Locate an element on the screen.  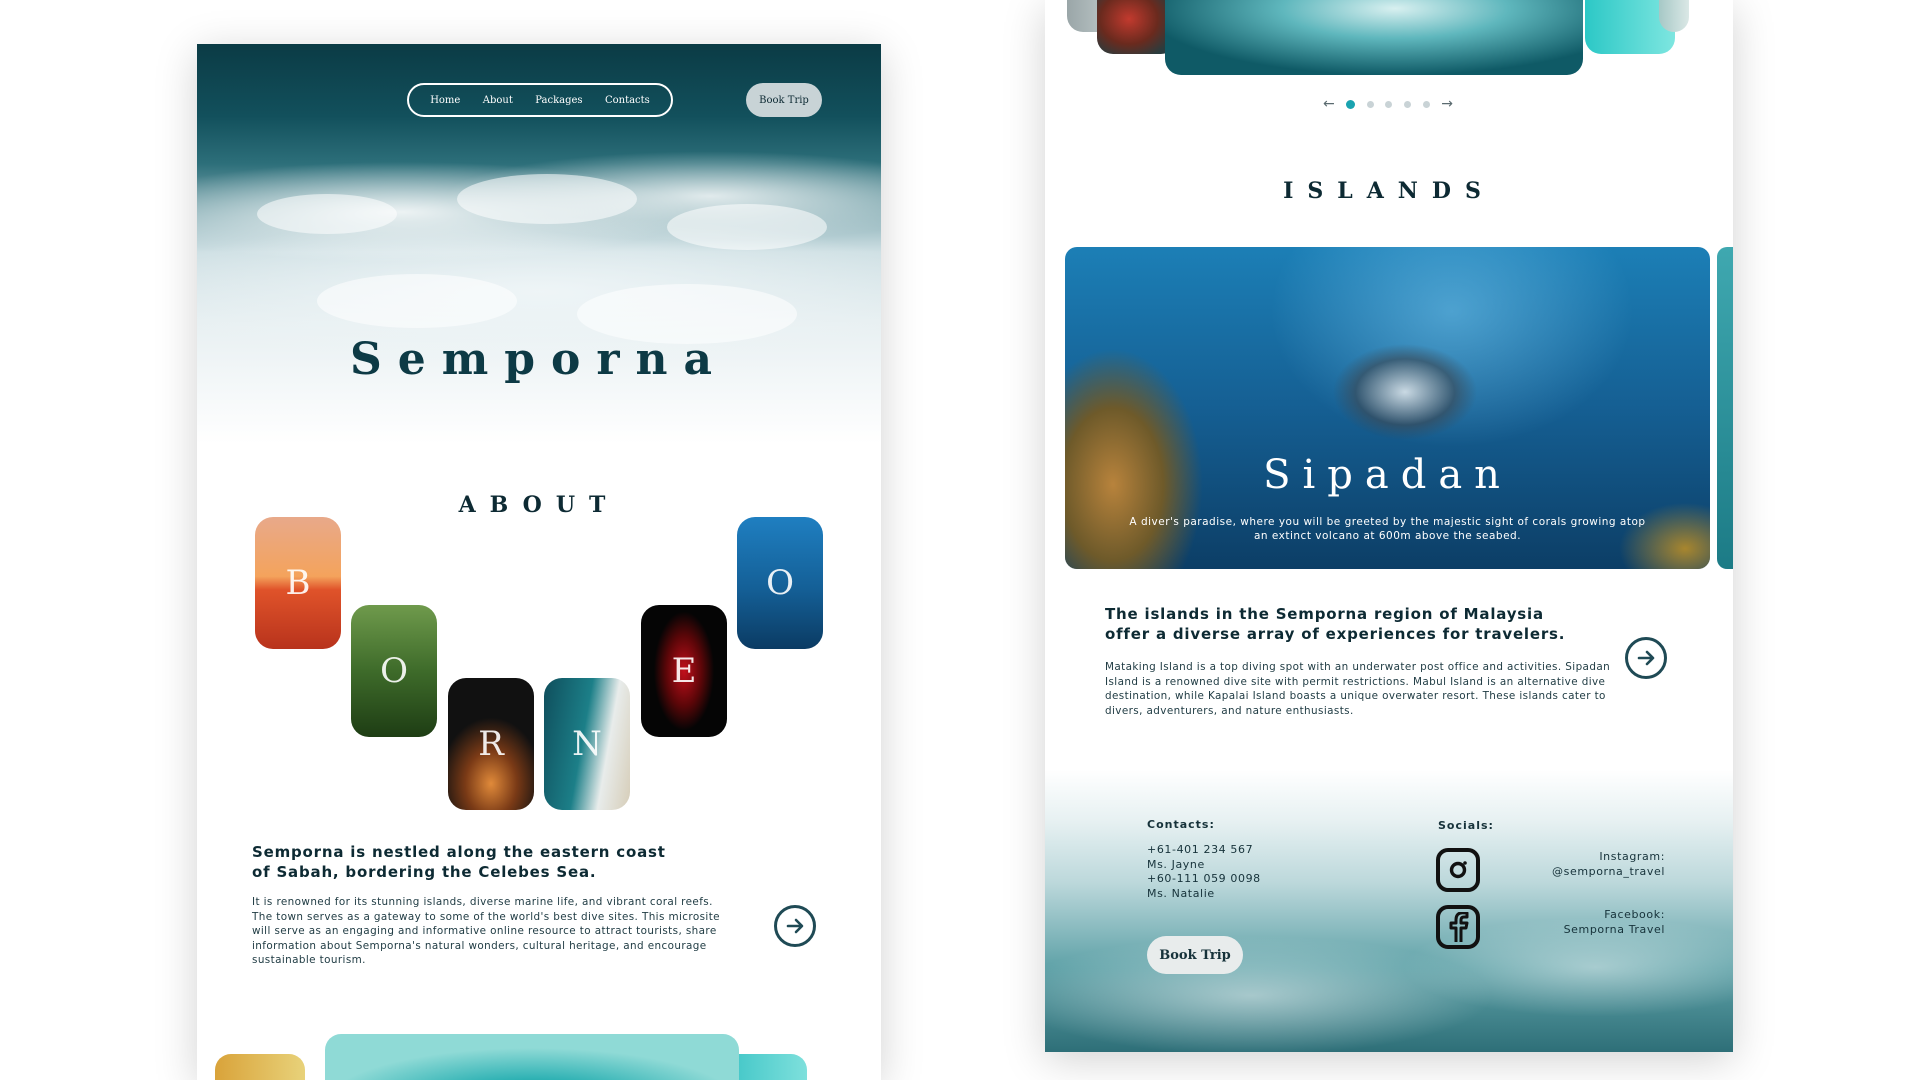
letter-card-shore: N is located at coordinates (587, 744).